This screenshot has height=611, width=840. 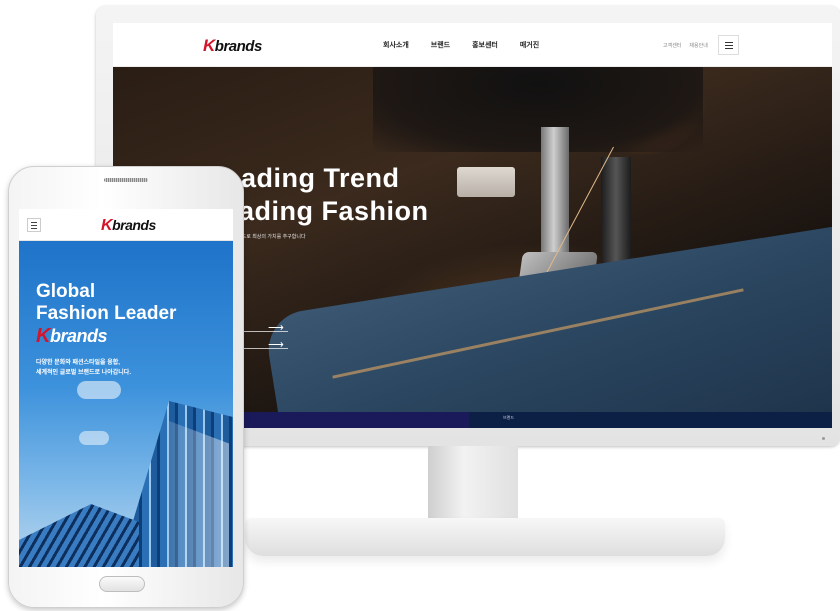 What do you see at coordinates (83, 373) in the screenshot?
I see `mobile-hero-desc-2: 세계적인 글로벌 브랜드로 나아갑니다.` at bounding box center [83, 373].